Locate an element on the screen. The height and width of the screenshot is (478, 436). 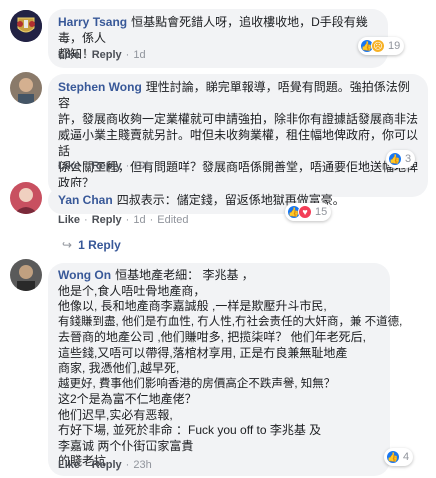
comment-text: 去晉商的地產公司 ,他们賺咁多, 把揽柒咩？ 他们年老死后, is located at coordinates (212, 337).